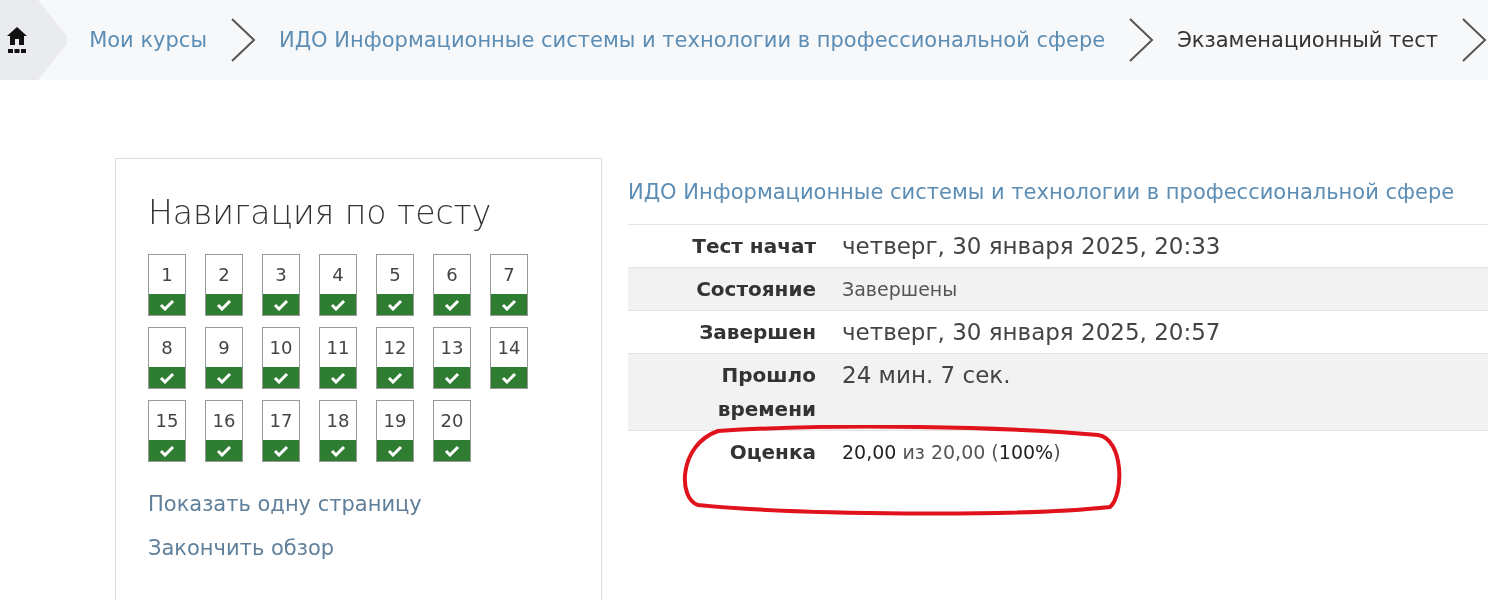 The width and height of the screenshot is (1488, 600). What do you see at coordinates (281, 431) in the screenshot?
I see `question-button: 17` at bounding box center [281, 431].